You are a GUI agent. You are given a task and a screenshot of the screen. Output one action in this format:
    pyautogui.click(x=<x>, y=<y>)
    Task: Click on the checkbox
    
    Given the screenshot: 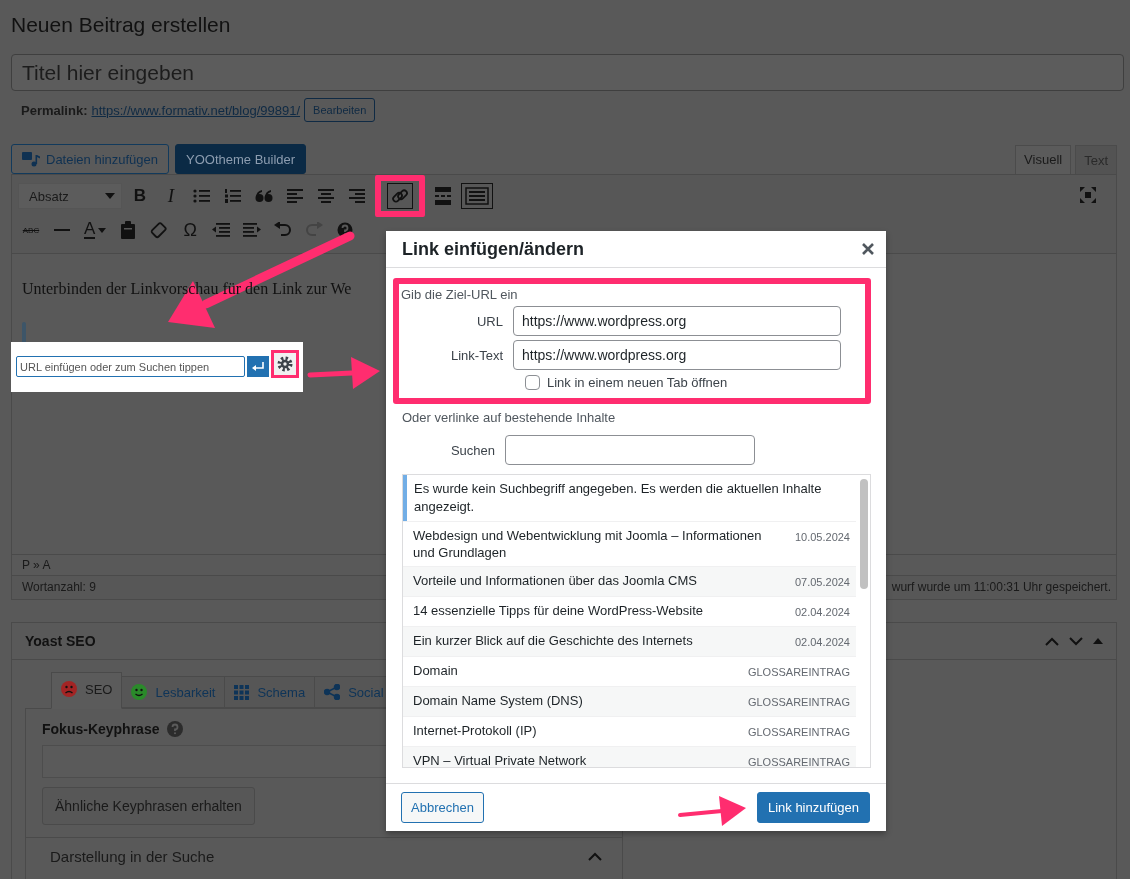 What is the action you would take?
    pyautogui.click(x=532, y=382)
    